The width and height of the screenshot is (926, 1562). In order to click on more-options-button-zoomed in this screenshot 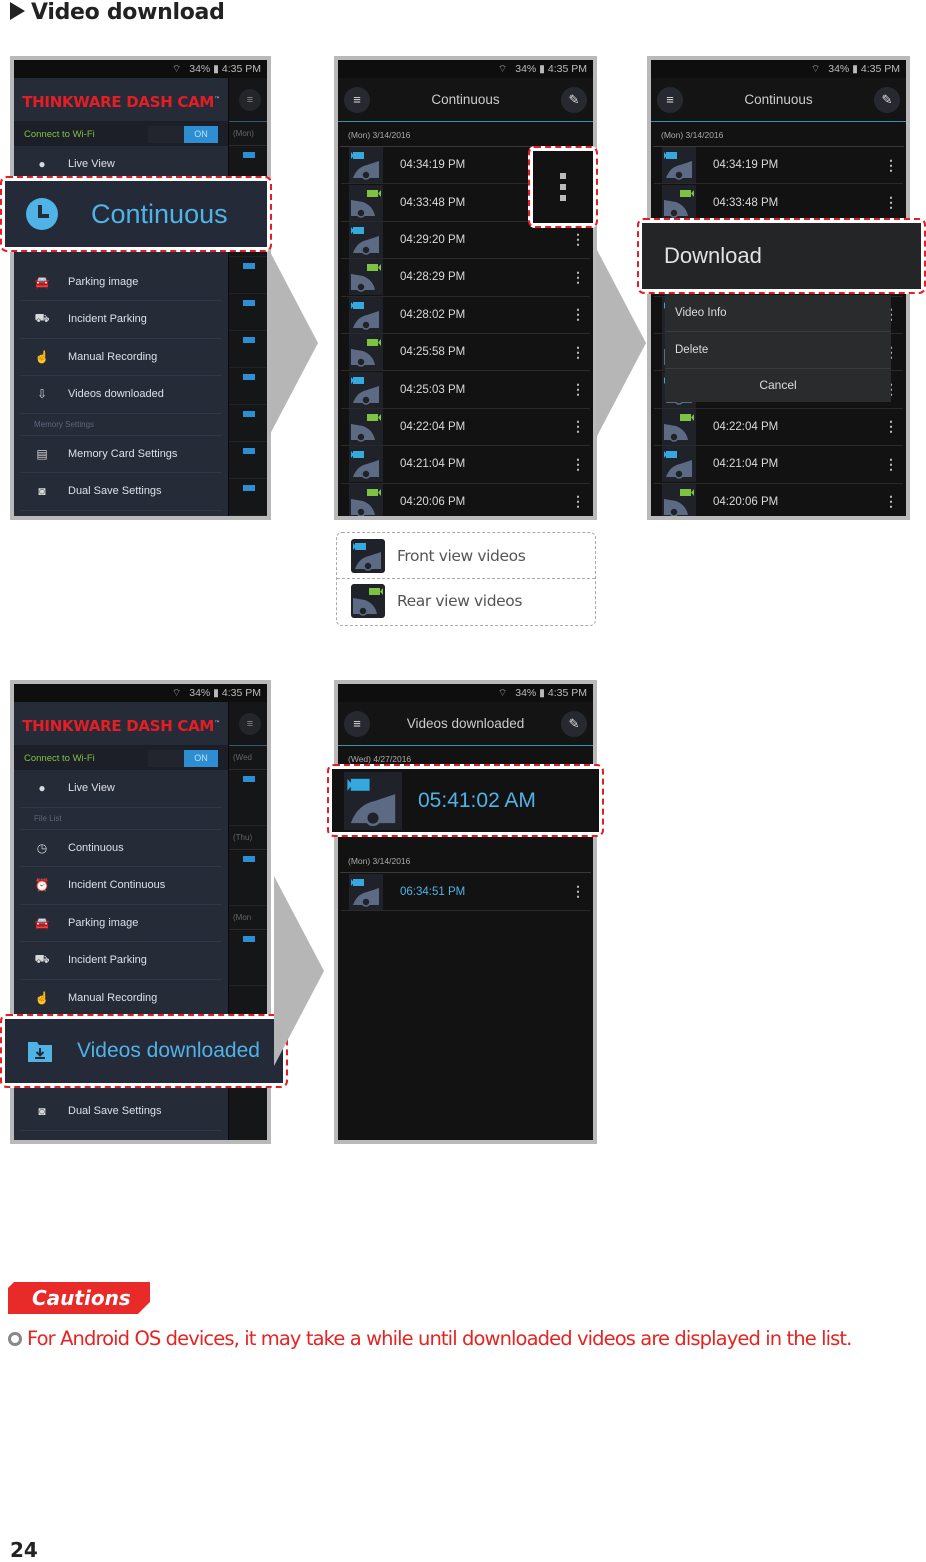, I will do `click(563, 187)`.